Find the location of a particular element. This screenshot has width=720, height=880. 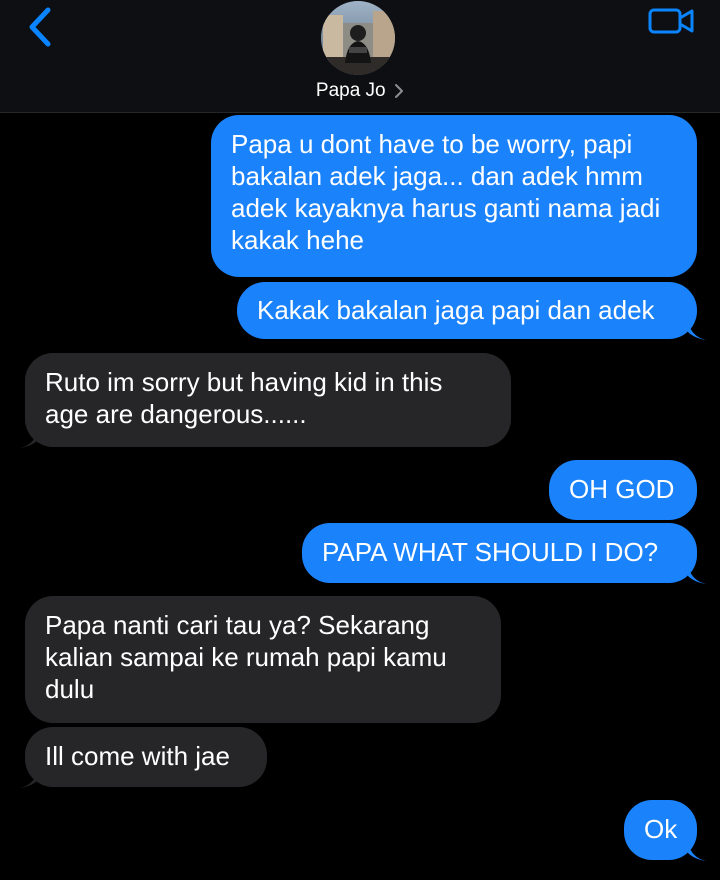

avatar-photo is located at coordinates (358, 38).